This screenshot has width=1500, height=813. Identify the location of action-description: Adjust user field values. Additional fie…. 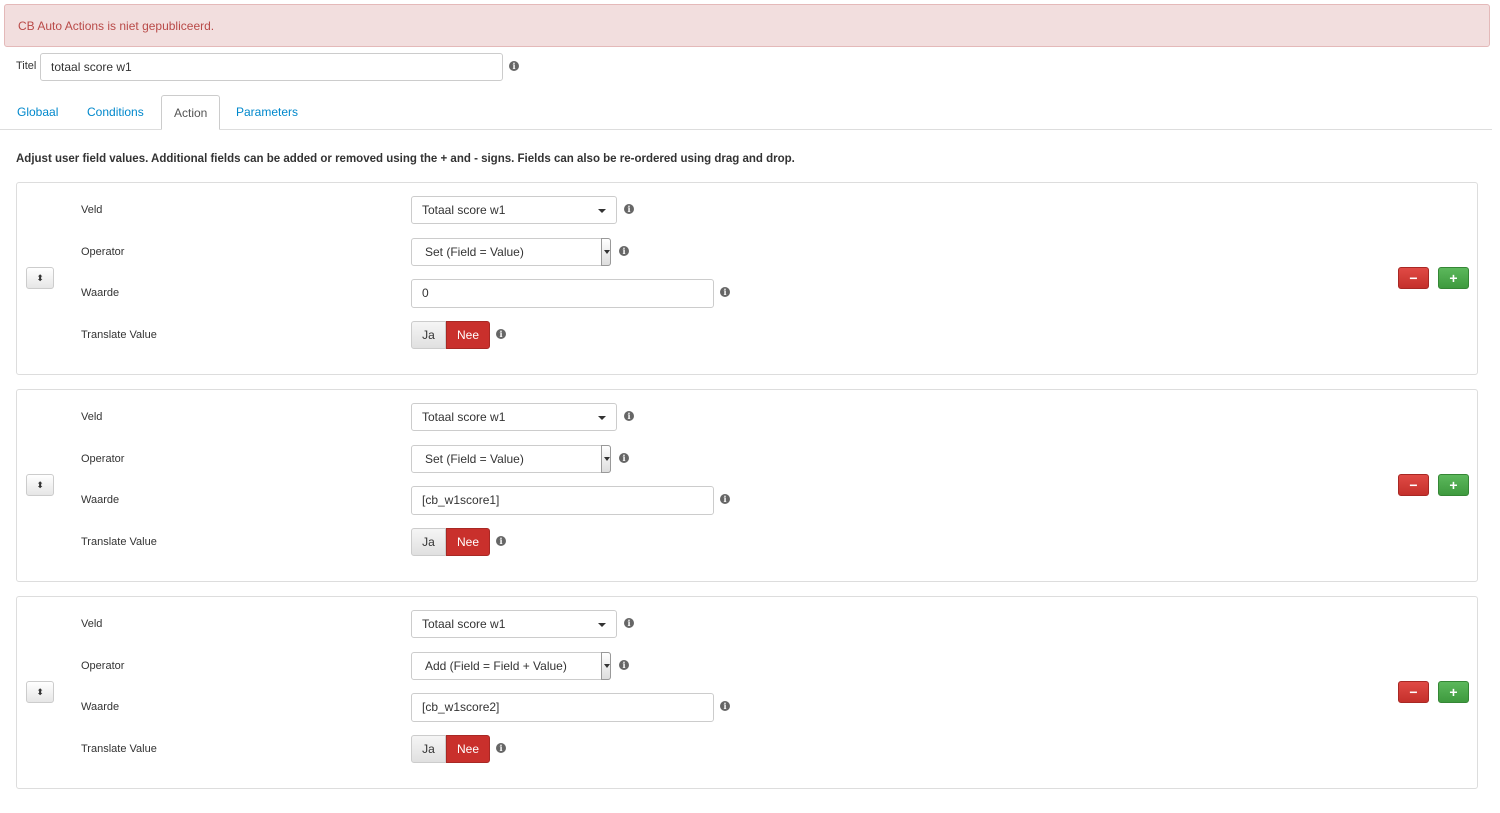
(405, 159).